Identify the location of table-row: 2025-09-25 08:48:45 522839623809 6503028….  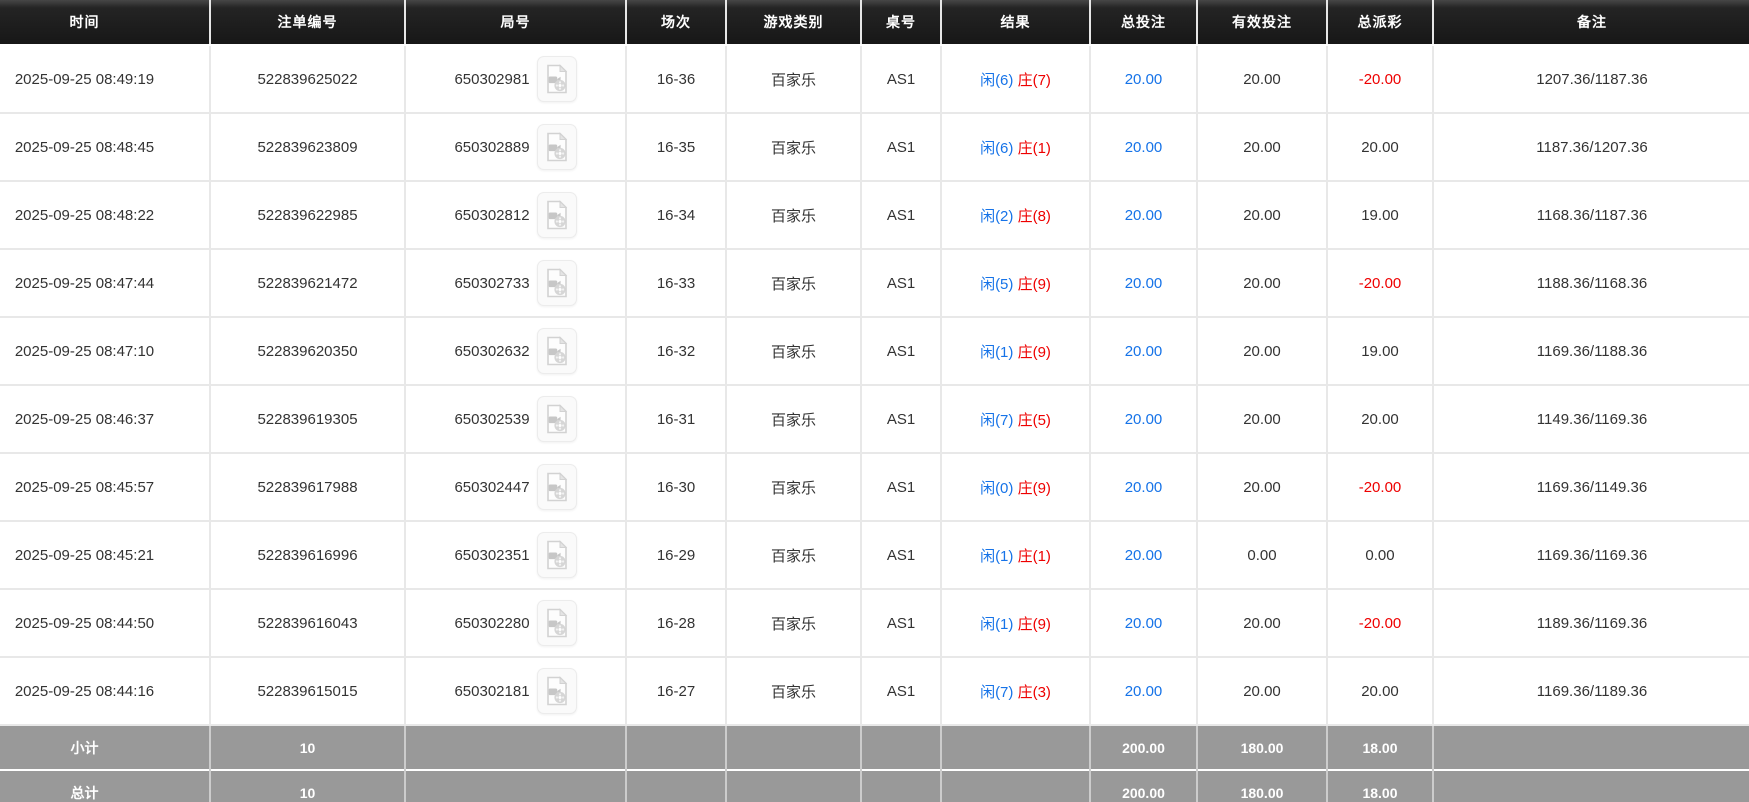
(874, 147).